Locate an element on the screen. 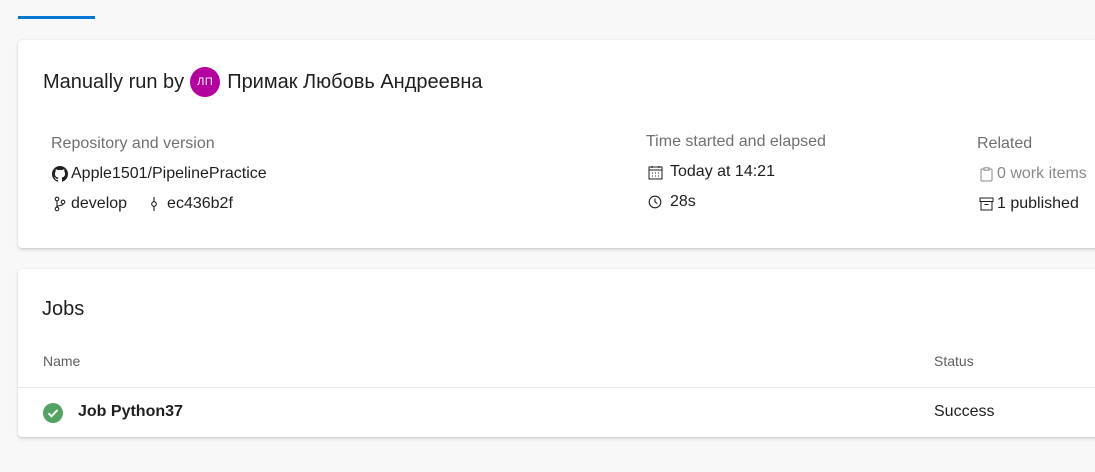 The height and width of the screenshot is (472, 1095). version-row: develop ec436b2f is located at coordinates (159, 204).